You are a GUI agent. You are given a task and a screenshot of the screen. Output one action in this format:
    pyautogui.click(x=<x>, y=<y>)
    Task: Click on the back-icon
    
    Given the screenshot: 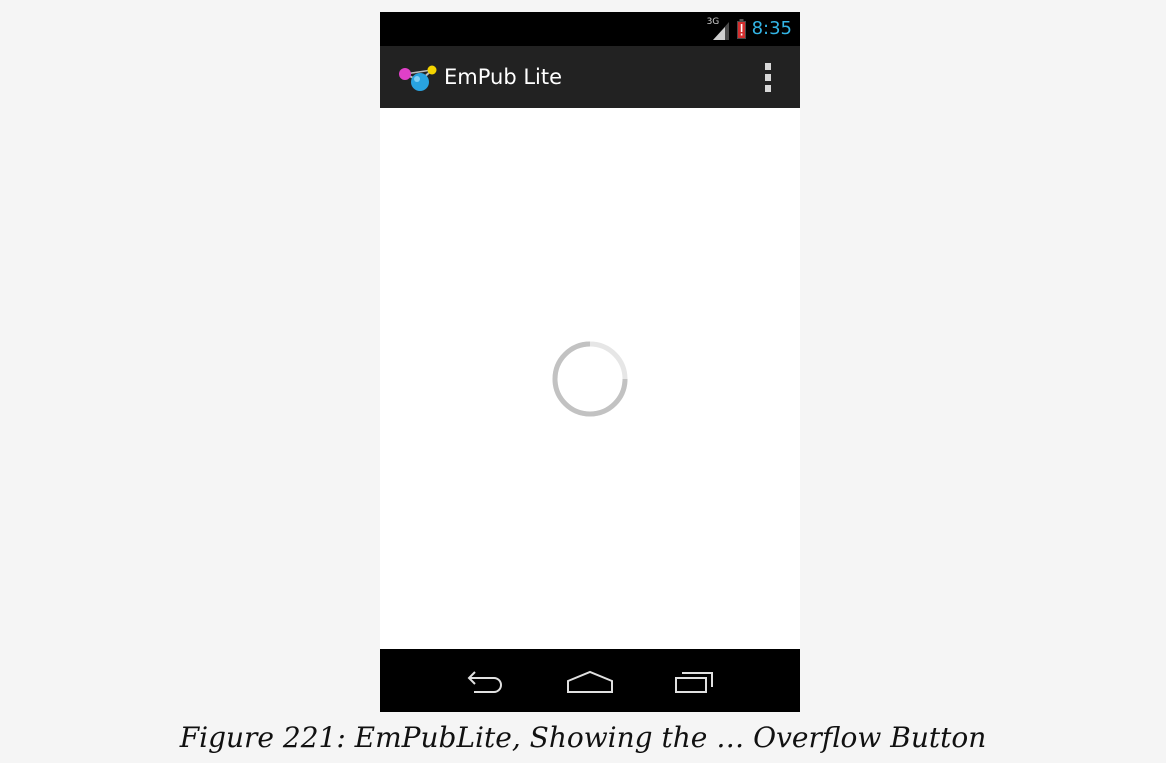 What is the action you would take?
    pyautogui.click(x=484, y=682)
    